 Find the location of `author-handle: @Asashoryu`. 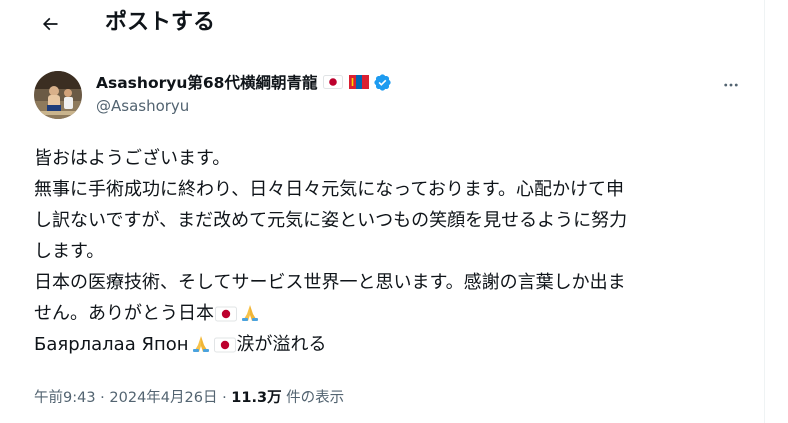

author-handle: @Asashoryu is located at coordinates (142, 106).